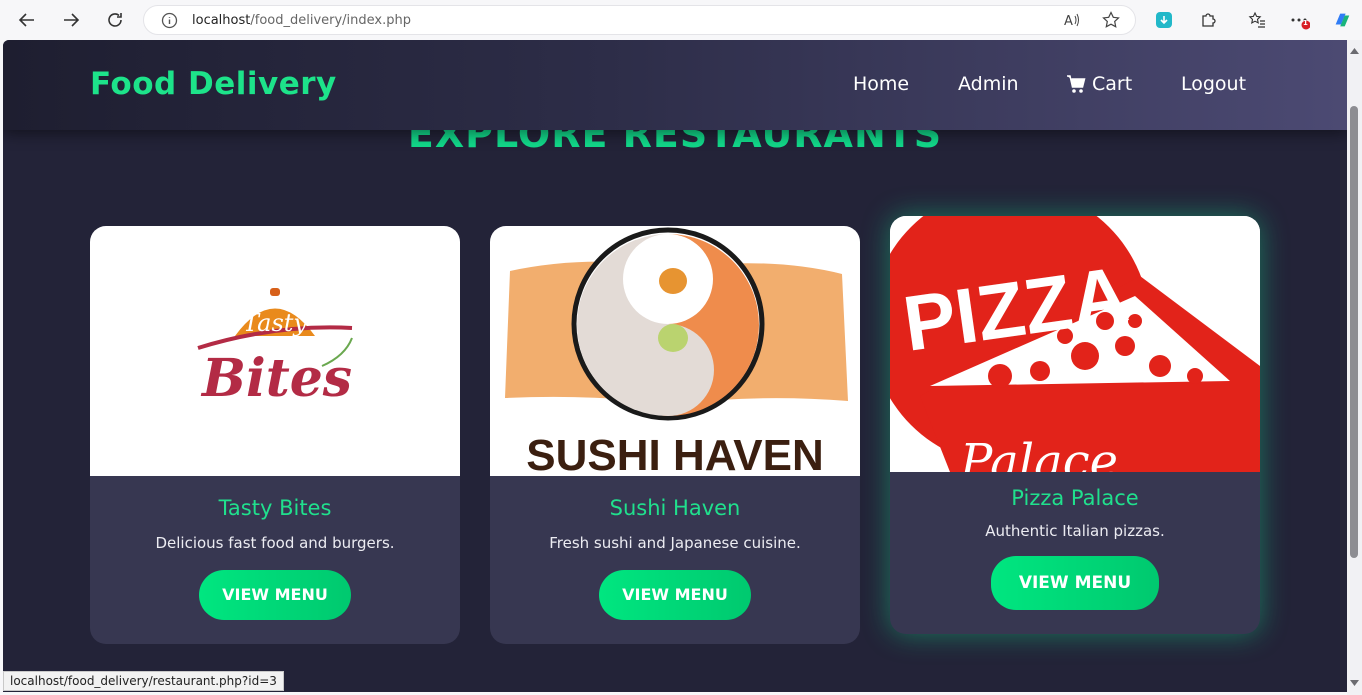  Describe the element at coordinates (1075, 498) in the screenshot. I see `restaurant-name: Pizza Palace` at that location.